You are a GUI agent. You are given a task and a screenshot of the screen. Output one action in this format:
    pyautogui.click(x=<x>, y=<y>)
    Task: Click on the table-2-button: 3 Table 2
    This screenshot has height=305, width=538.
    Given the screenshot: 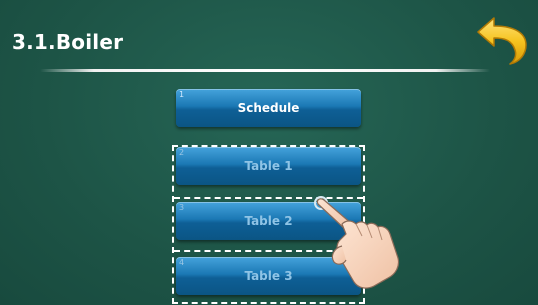 What is the action you would take?
    pyautogui.click(x=268, y=221)
    